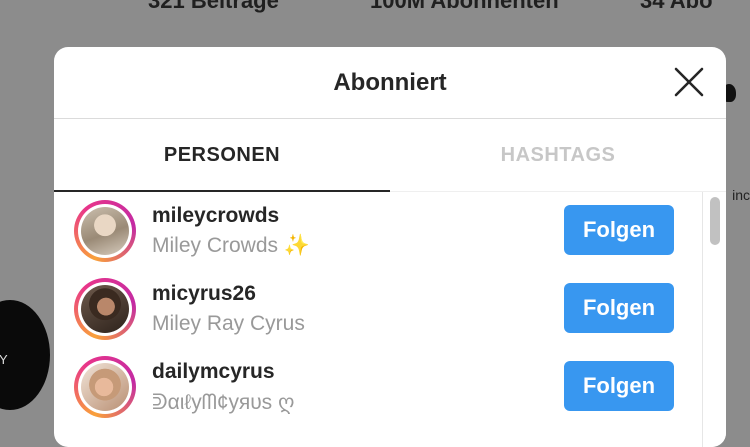  What do you see at coordinates (213, 372) in the screenshot?
I see `username: dailymcyrus` at bounding box center [213, 372].